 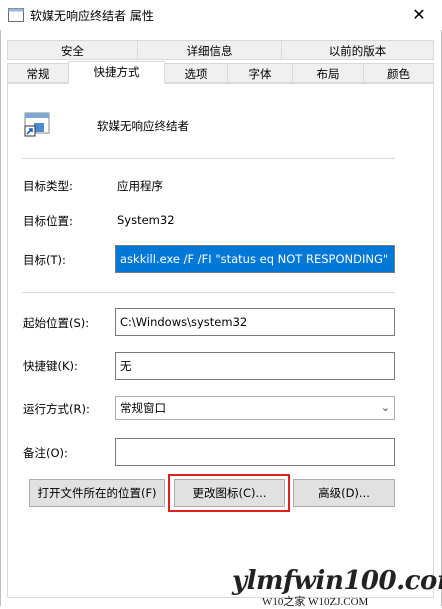 I want to click on hotkey-label: 快捷键(K):, so click(x=50, y=366).